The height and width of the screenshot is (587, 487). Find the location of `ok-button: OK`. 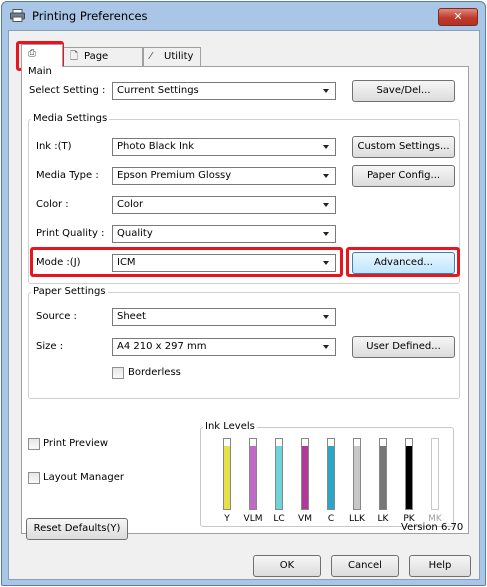

ok-button: OK is located at coordinates (287, 566).